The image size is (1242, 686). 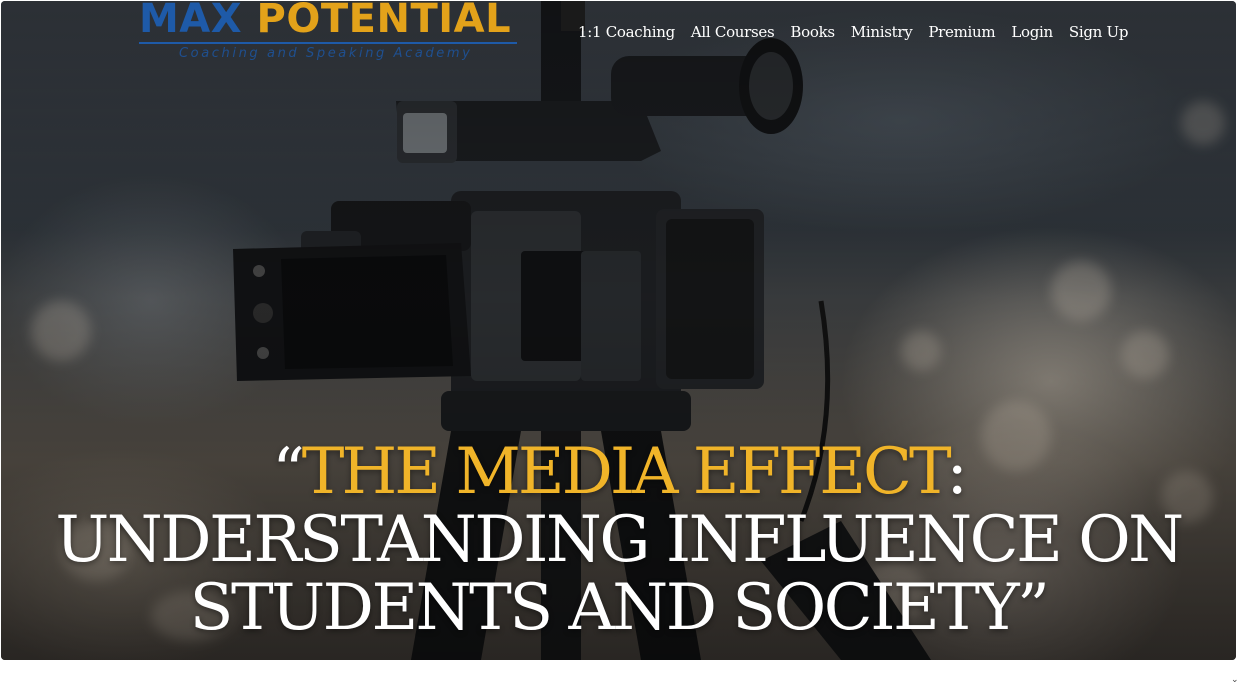 What do you see at coordinates (191, 21) in the screenshot?
I see `logo-max-text: MAX` at bounding box center [191, 21].